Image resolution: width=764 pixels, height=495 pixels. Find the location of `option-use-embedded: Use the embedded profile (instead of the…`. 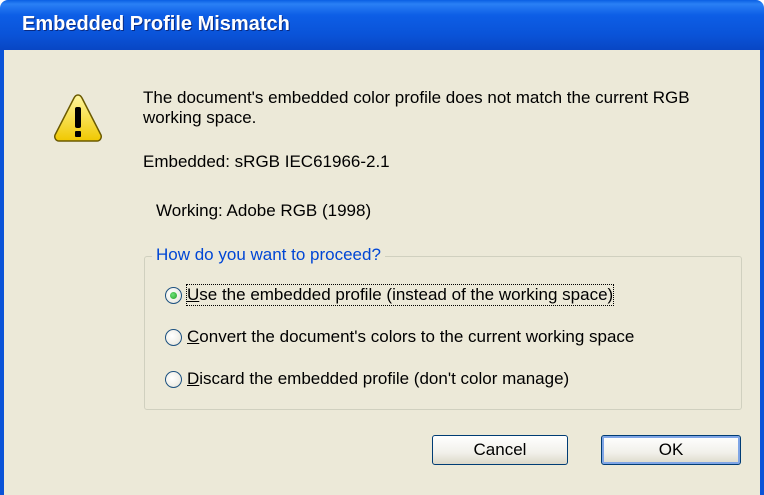

option-use-embedded: Use the embedded profile (instead of the… is located at coordinates (390, 295).